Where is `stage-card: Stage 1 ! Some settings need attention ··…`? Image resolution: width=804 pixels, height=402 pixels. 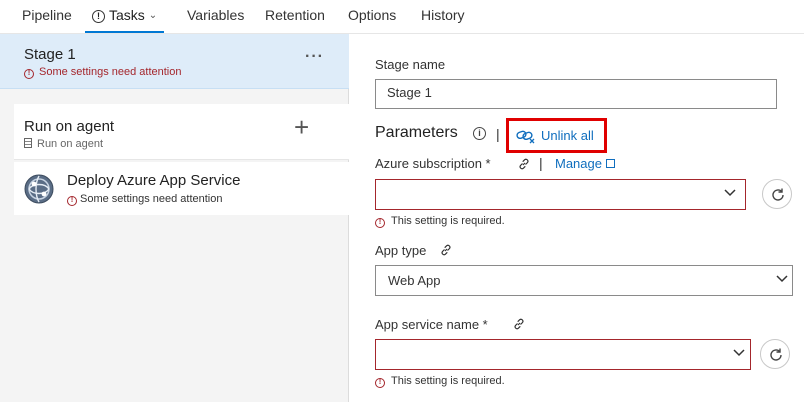 stage-card: Stage 1 ! Some settings need attention ··… is located at coordinates (174, 61).